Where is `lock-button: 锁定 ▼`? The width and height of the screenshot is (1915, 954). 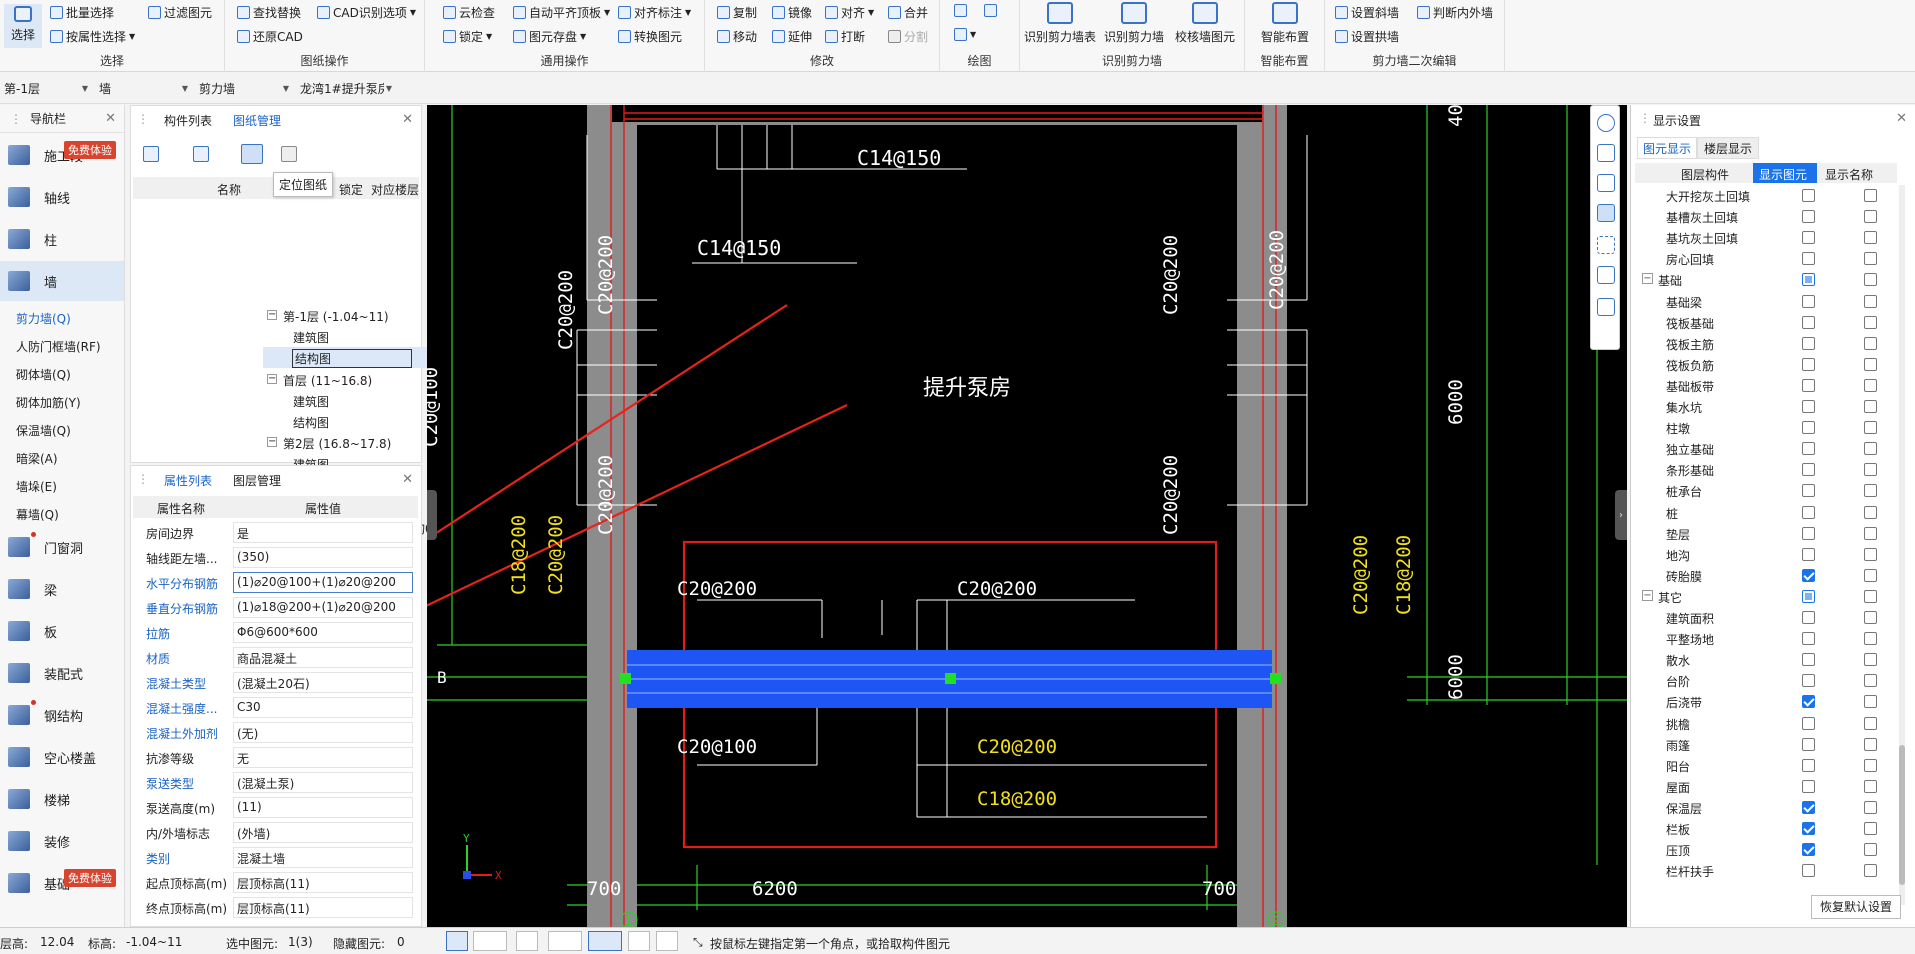
lock-button: 锁定 ▼ is located at coordinates (467, 36).